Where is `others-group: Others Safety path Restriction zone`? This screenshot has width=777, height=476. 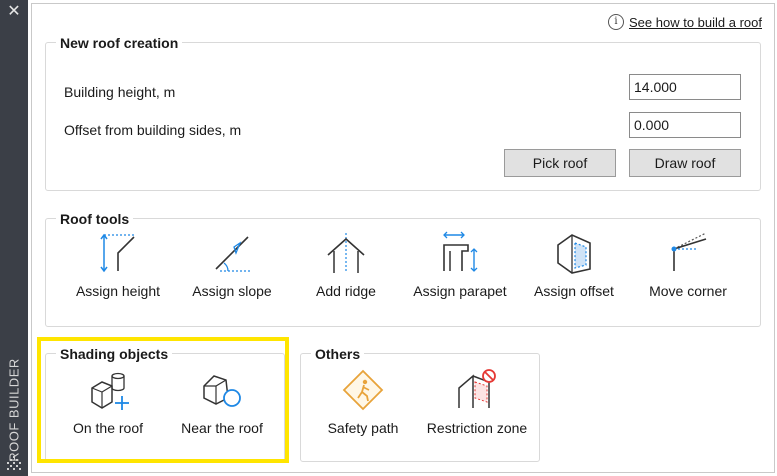
others-group: Others Safety path Restriction zone is located at coordinates (420, 404).